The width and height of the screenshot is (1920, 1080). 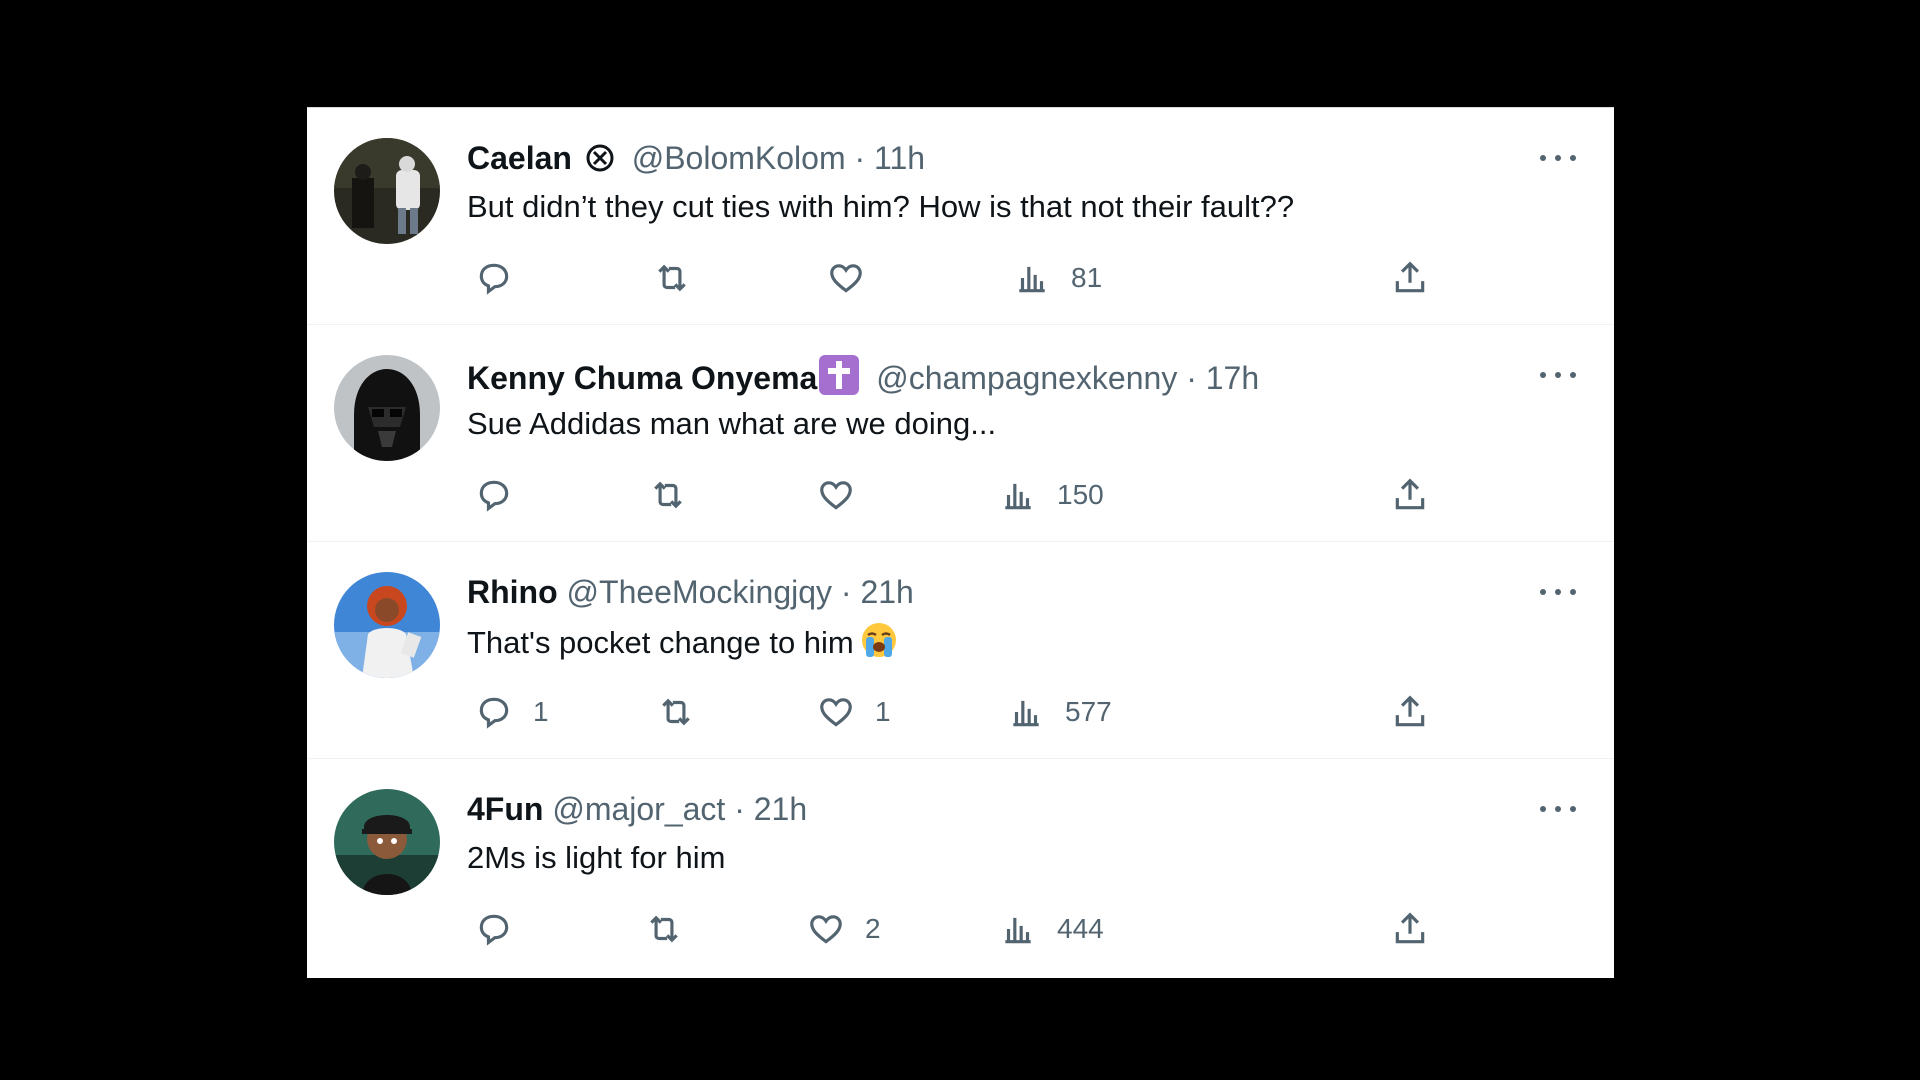 What do you see at coordinates (1080, 928) in the screenshot?
I see `view-count: 444` at bounding box center [1080, 928].